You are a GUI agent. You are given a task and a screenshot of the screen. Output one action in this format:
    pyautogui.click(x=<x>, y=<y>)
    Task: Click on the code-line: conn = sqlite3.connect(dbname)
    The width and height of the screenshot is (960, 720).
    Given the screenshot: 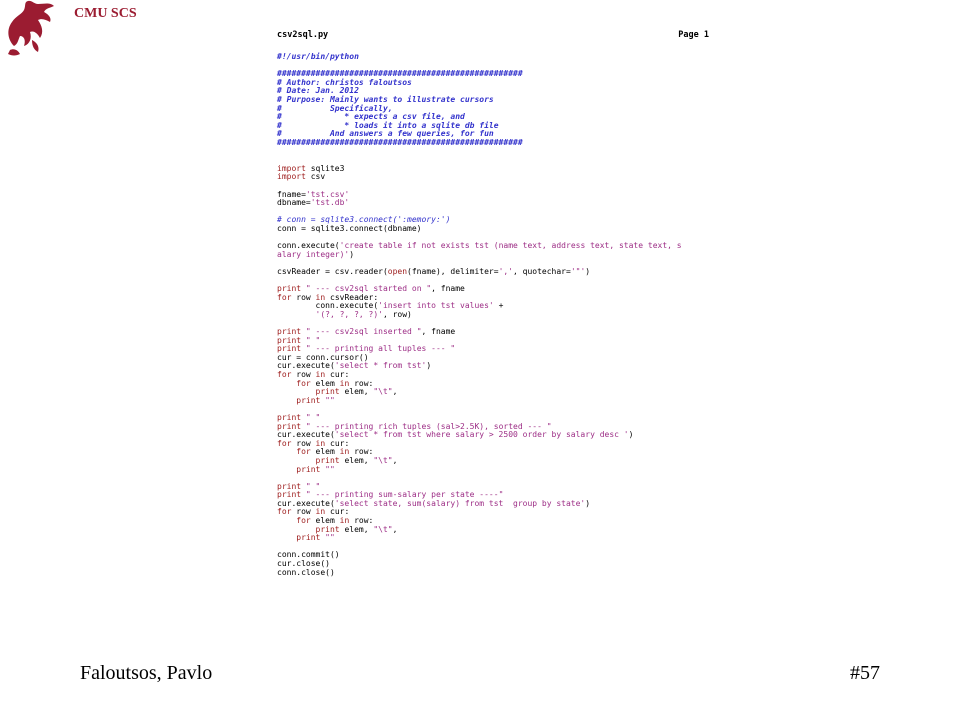 What is the action you would take?
    pyautogui.click(x=493, y=228)
    